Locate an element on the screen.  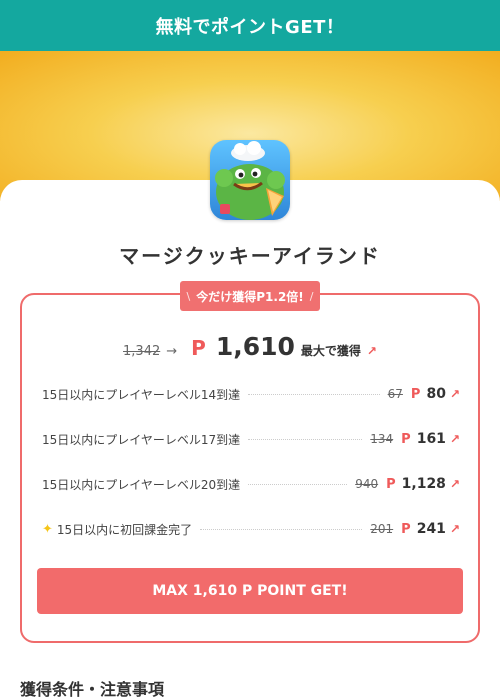
promo-badge: \ 今だけ獲得P1.2倍! / is located at coordinates (250, 296).